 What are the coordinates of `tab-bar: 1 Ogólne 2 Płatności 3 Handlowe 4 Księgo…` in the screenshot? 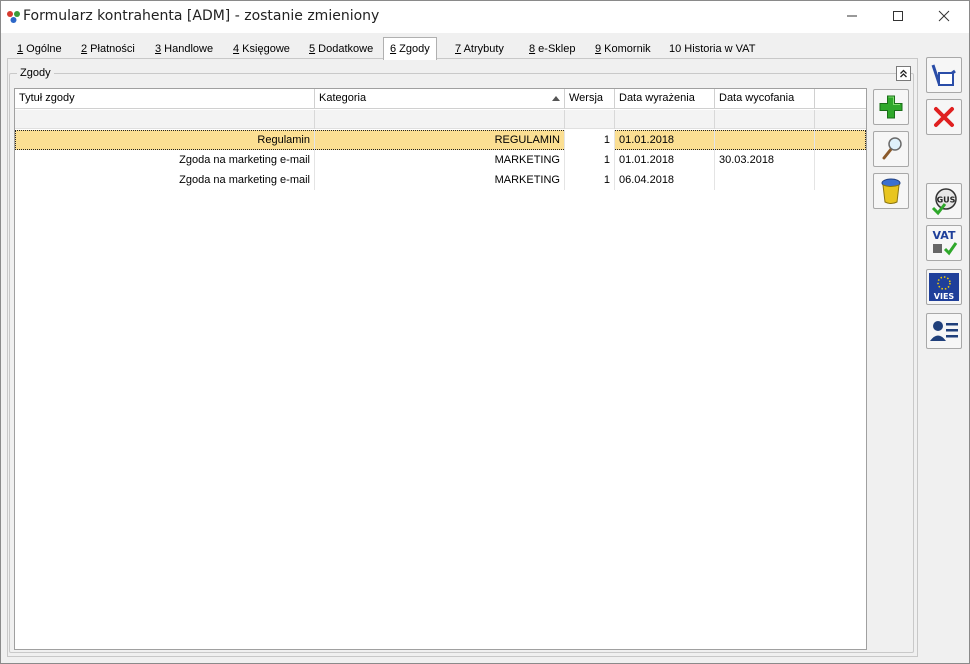 It's located at (482, 48).